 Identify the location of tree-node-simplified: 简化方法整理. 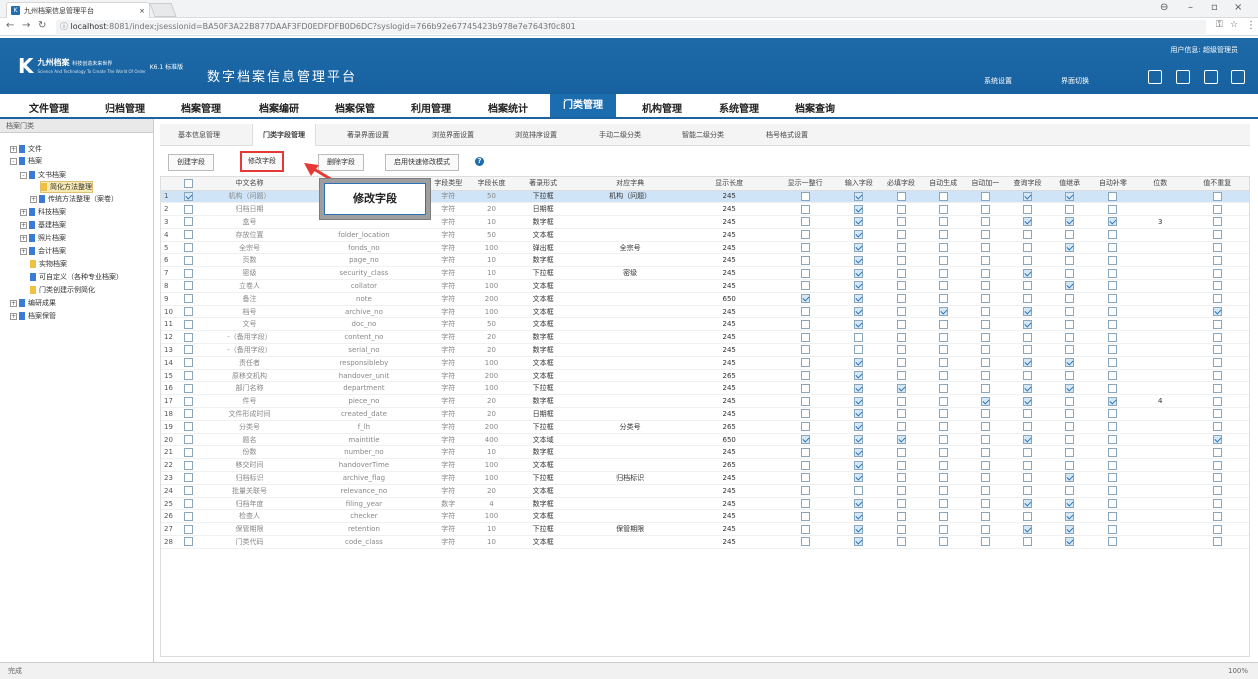
(66, 187).